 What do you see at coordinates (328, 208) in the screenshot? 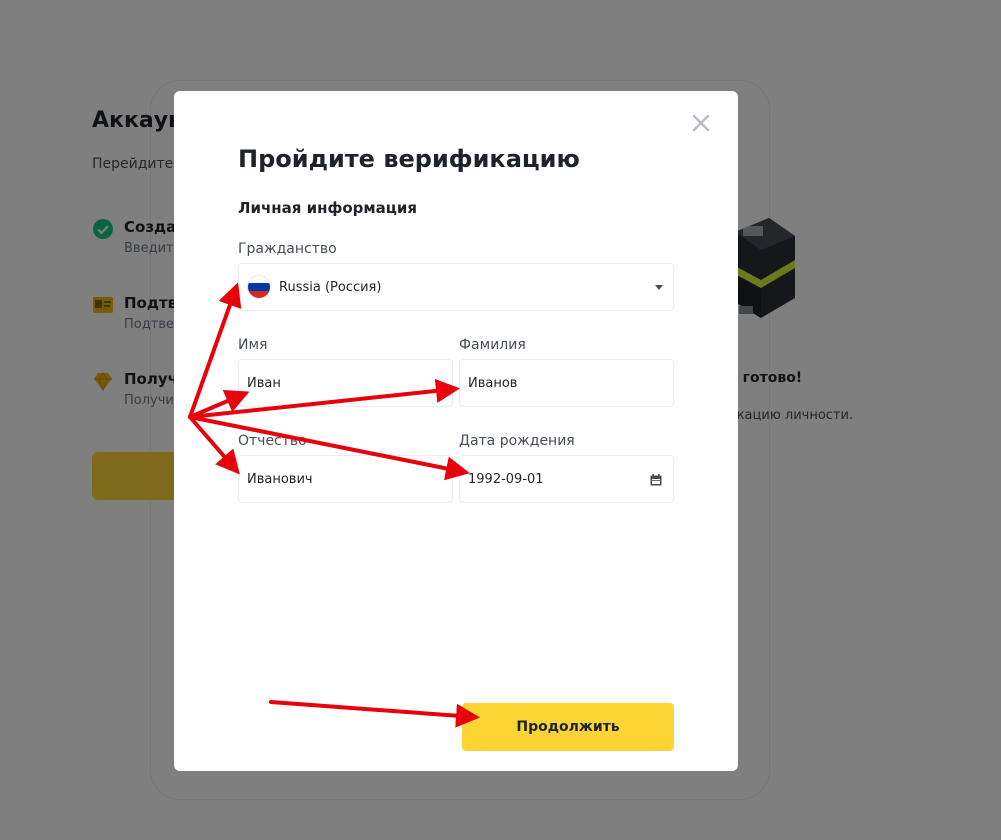
I see `section-title: Личная информация` at bounding box center [328, 208].